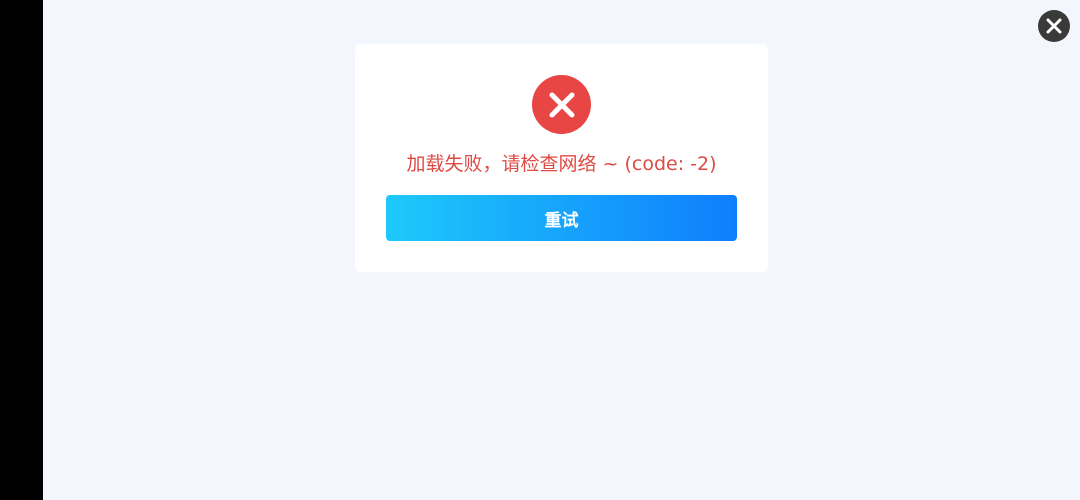 This screenshot has width=1080, height=500. What do you see at coordinates (21, 250) in the screenshot?
I see `left-edge-bar` at bounding box center [21, 250].